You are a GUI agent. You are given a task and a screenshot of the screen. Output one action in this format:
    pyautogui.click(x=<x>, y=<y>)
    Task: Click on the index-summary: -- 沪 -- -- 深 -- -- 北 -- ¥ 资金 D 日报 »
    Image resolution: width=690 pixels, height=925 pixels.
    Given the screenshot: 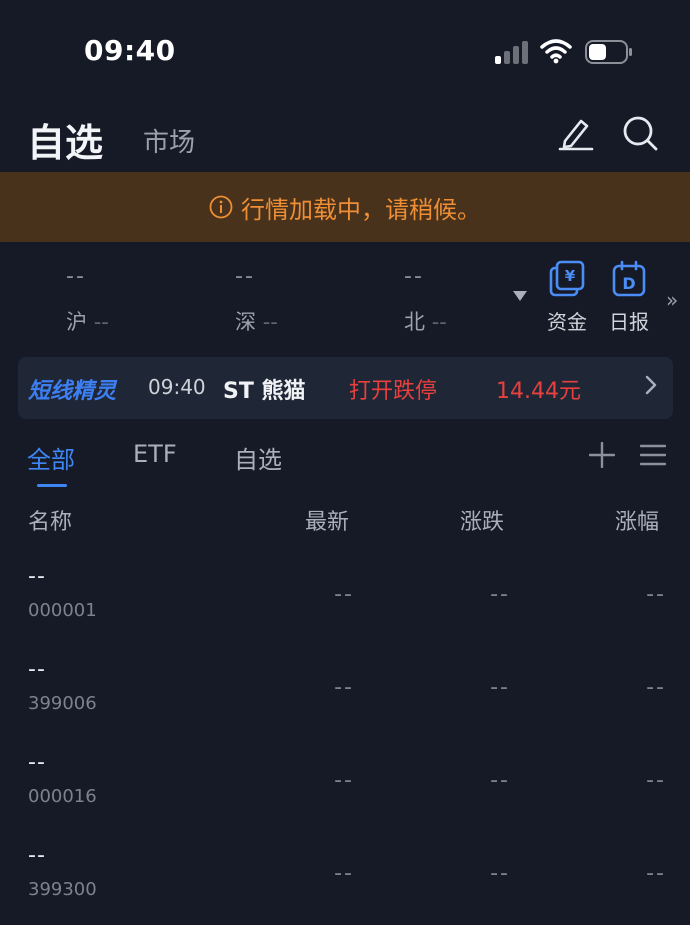 What is the action you would take?
    pyautogui.click(x=345, y=297)
    